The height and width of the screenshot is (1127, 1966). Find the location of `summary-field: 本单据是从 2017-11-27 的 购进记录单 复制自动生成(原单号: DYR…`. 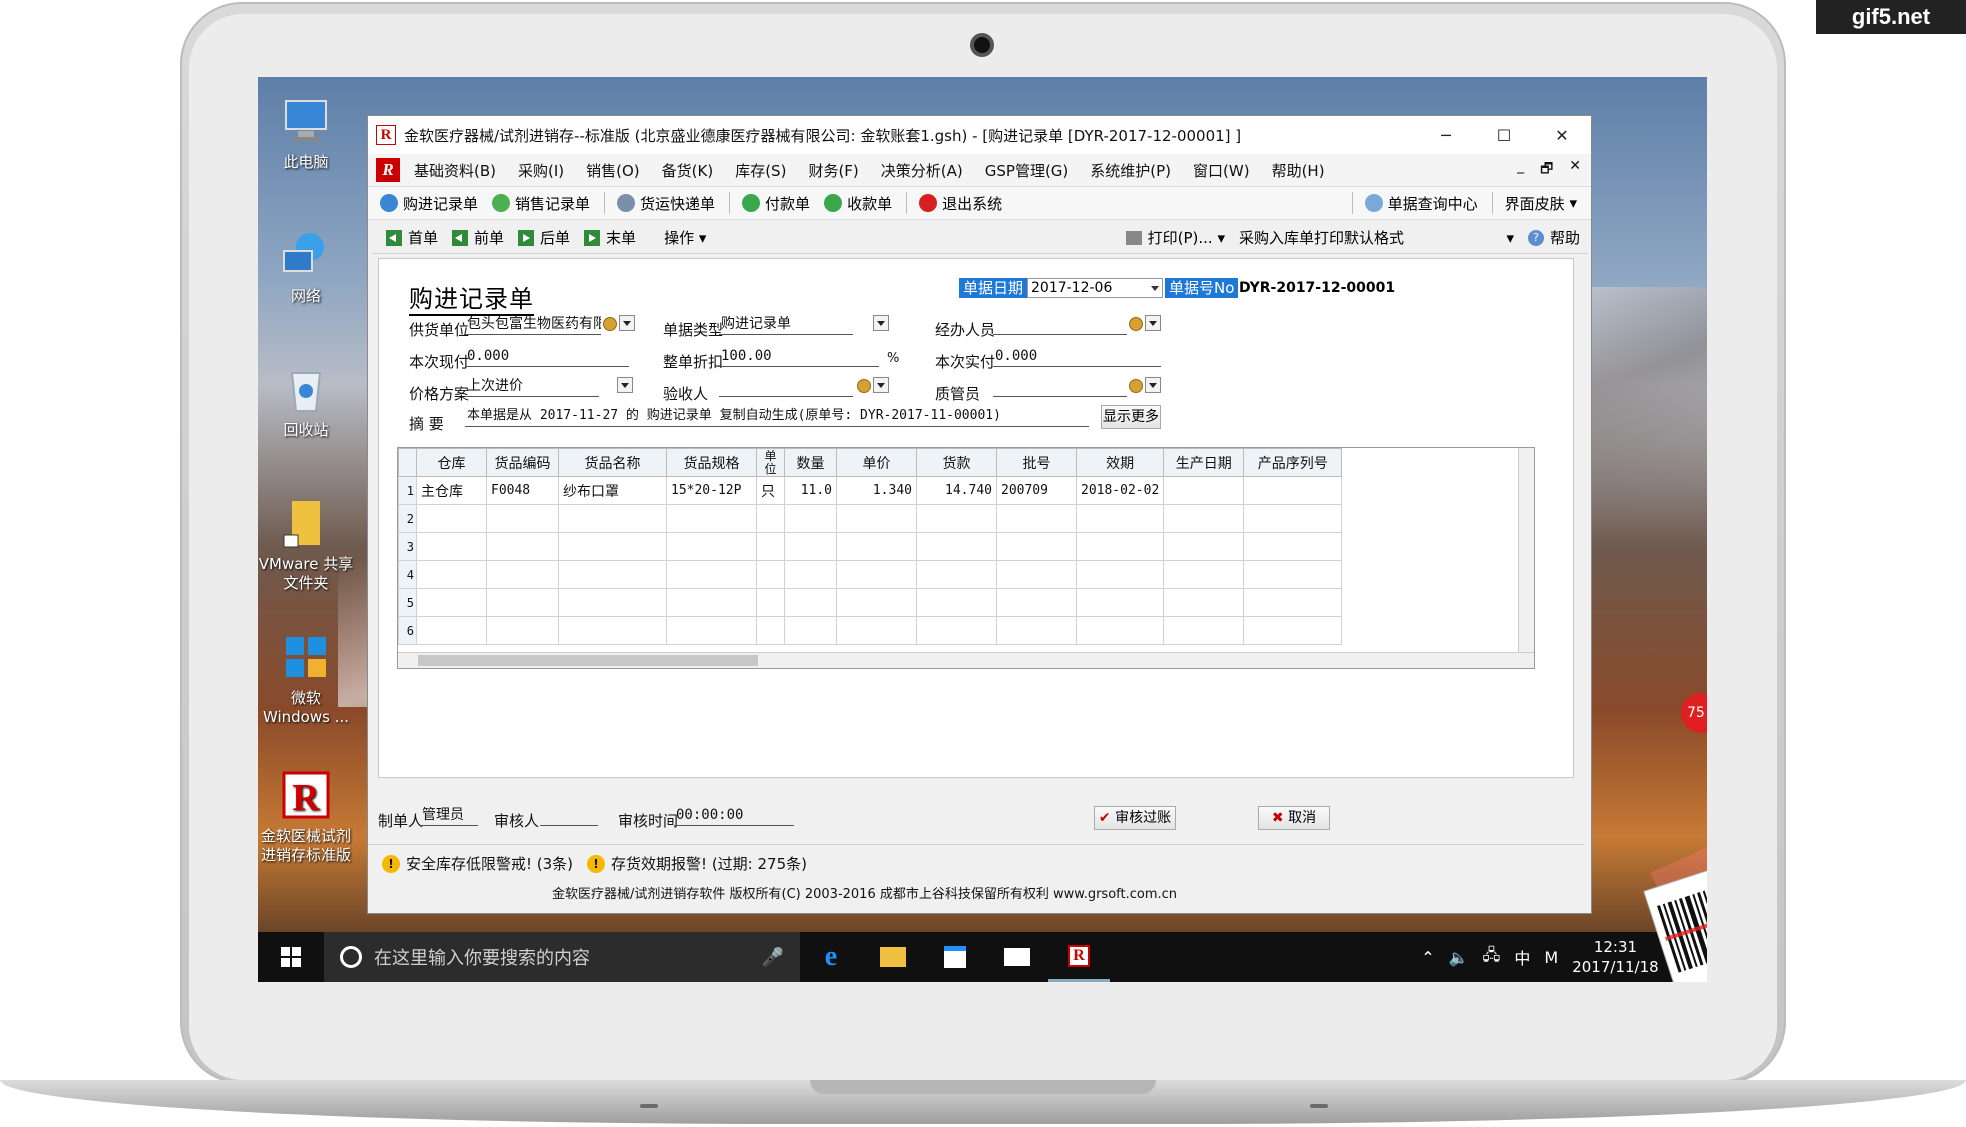

summary-field: 本单据是从 2017-11-27 的 购进记录单 复制自动生成(原单号: DYR… is located at coordinates (777, 416).